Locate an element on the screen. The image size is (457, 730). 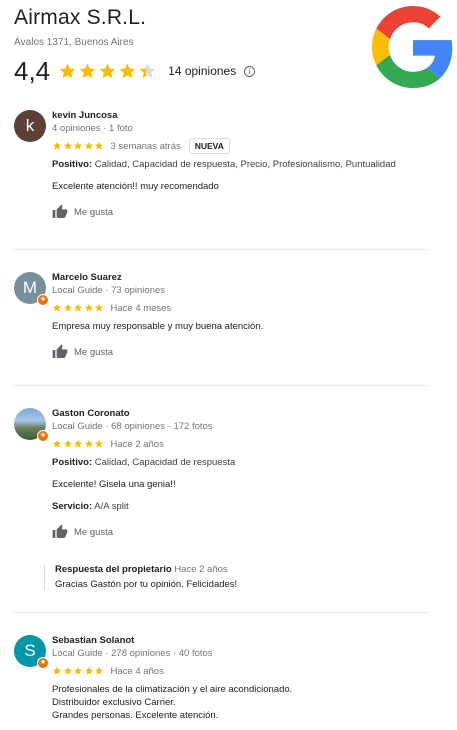
review-time: 3 semanas atrás is located at coordinates (145, 146).